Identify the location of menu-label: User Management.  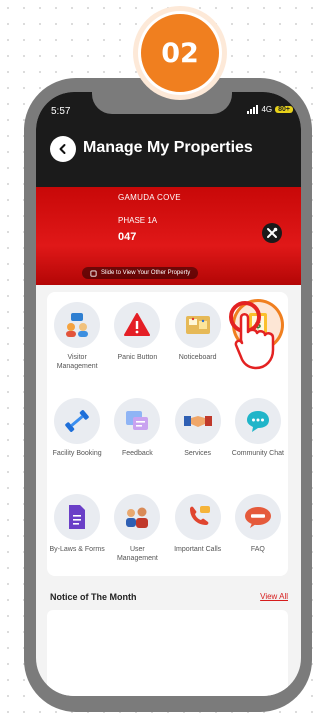
(137, 554).